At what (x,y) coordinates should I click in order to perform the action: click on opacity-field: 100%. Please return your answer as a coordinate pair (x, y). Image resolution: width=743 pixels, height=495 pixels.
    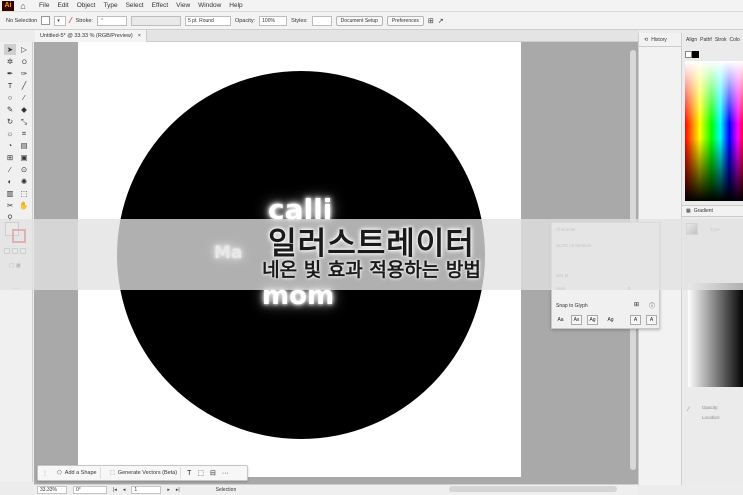
    Looking at the image, I should click on (273, 20).